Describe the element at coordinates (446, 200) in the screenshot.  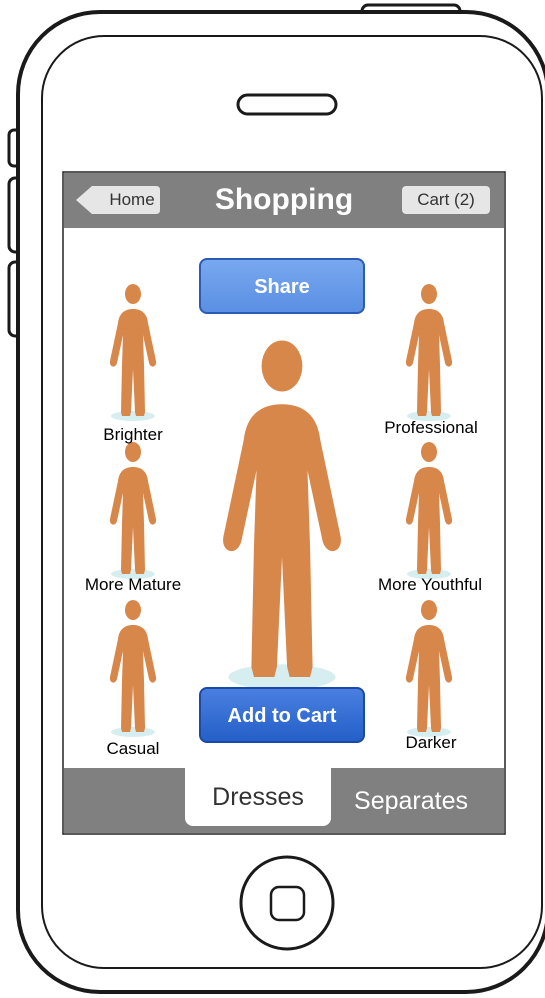
I see `cart-button: Cart (2)` at that location.